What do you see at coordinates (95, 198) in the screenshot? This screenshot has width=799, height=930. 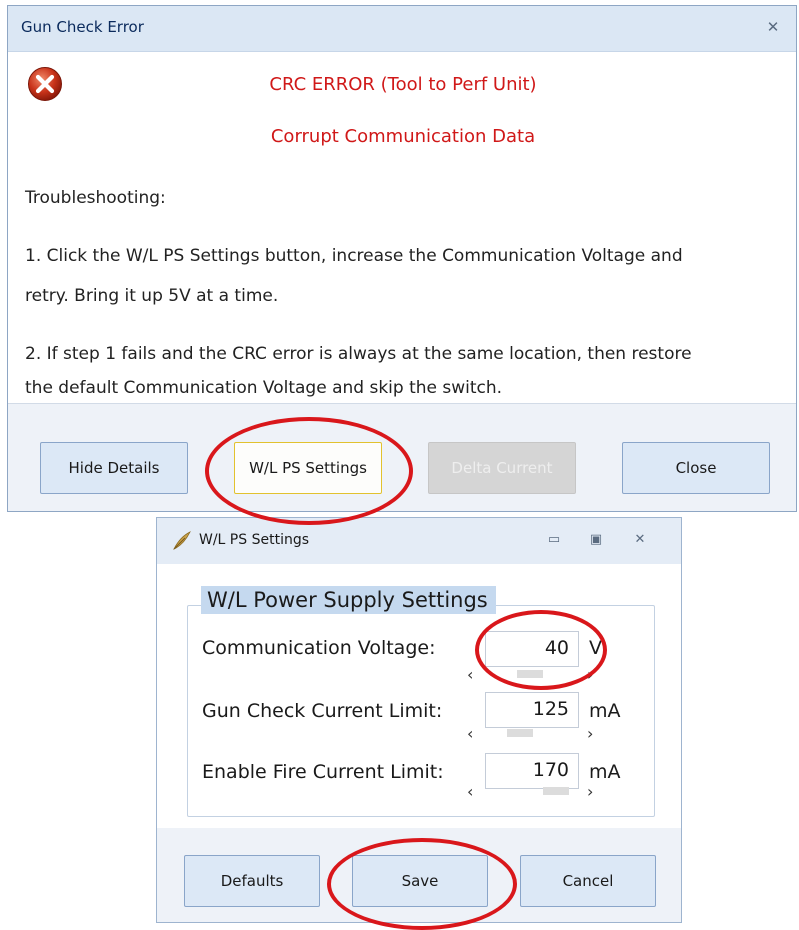 I see `troubleshooting-label: Troubleshooting:` at bounding box center [95, 198].